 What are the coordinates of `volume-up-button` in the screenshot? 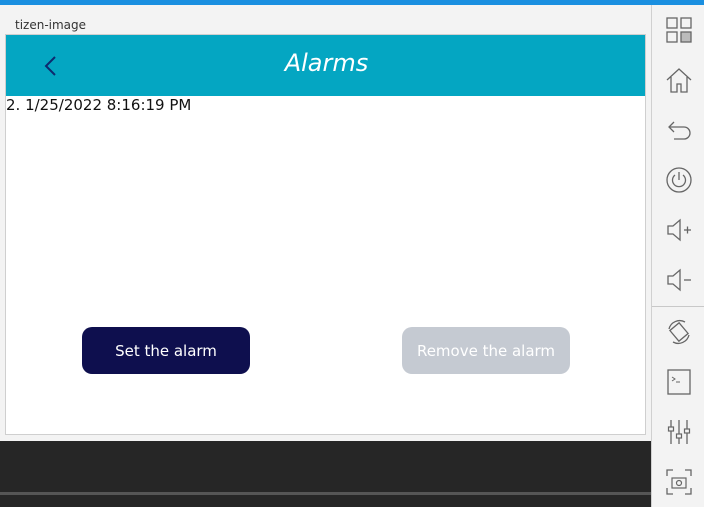 It's located at (678, 230).